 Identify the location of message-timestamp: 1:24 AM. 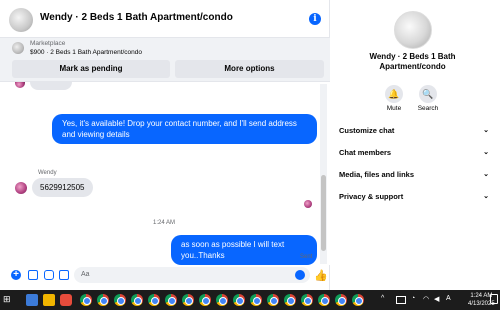
(164, 223).